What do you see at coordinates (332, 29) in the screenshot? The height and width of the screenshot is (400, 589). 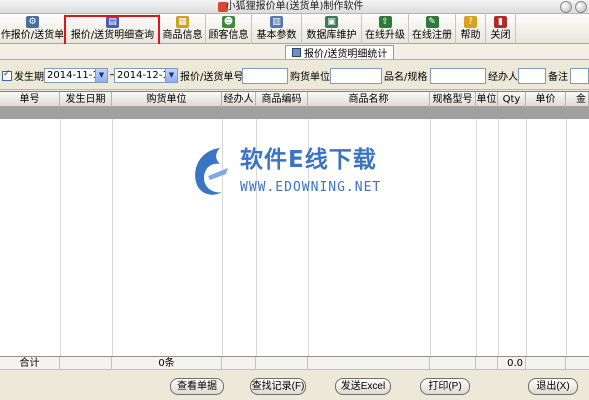 I see `toolbar-database-button: ▣ 数据库维护` at bounding box center [332, 29].